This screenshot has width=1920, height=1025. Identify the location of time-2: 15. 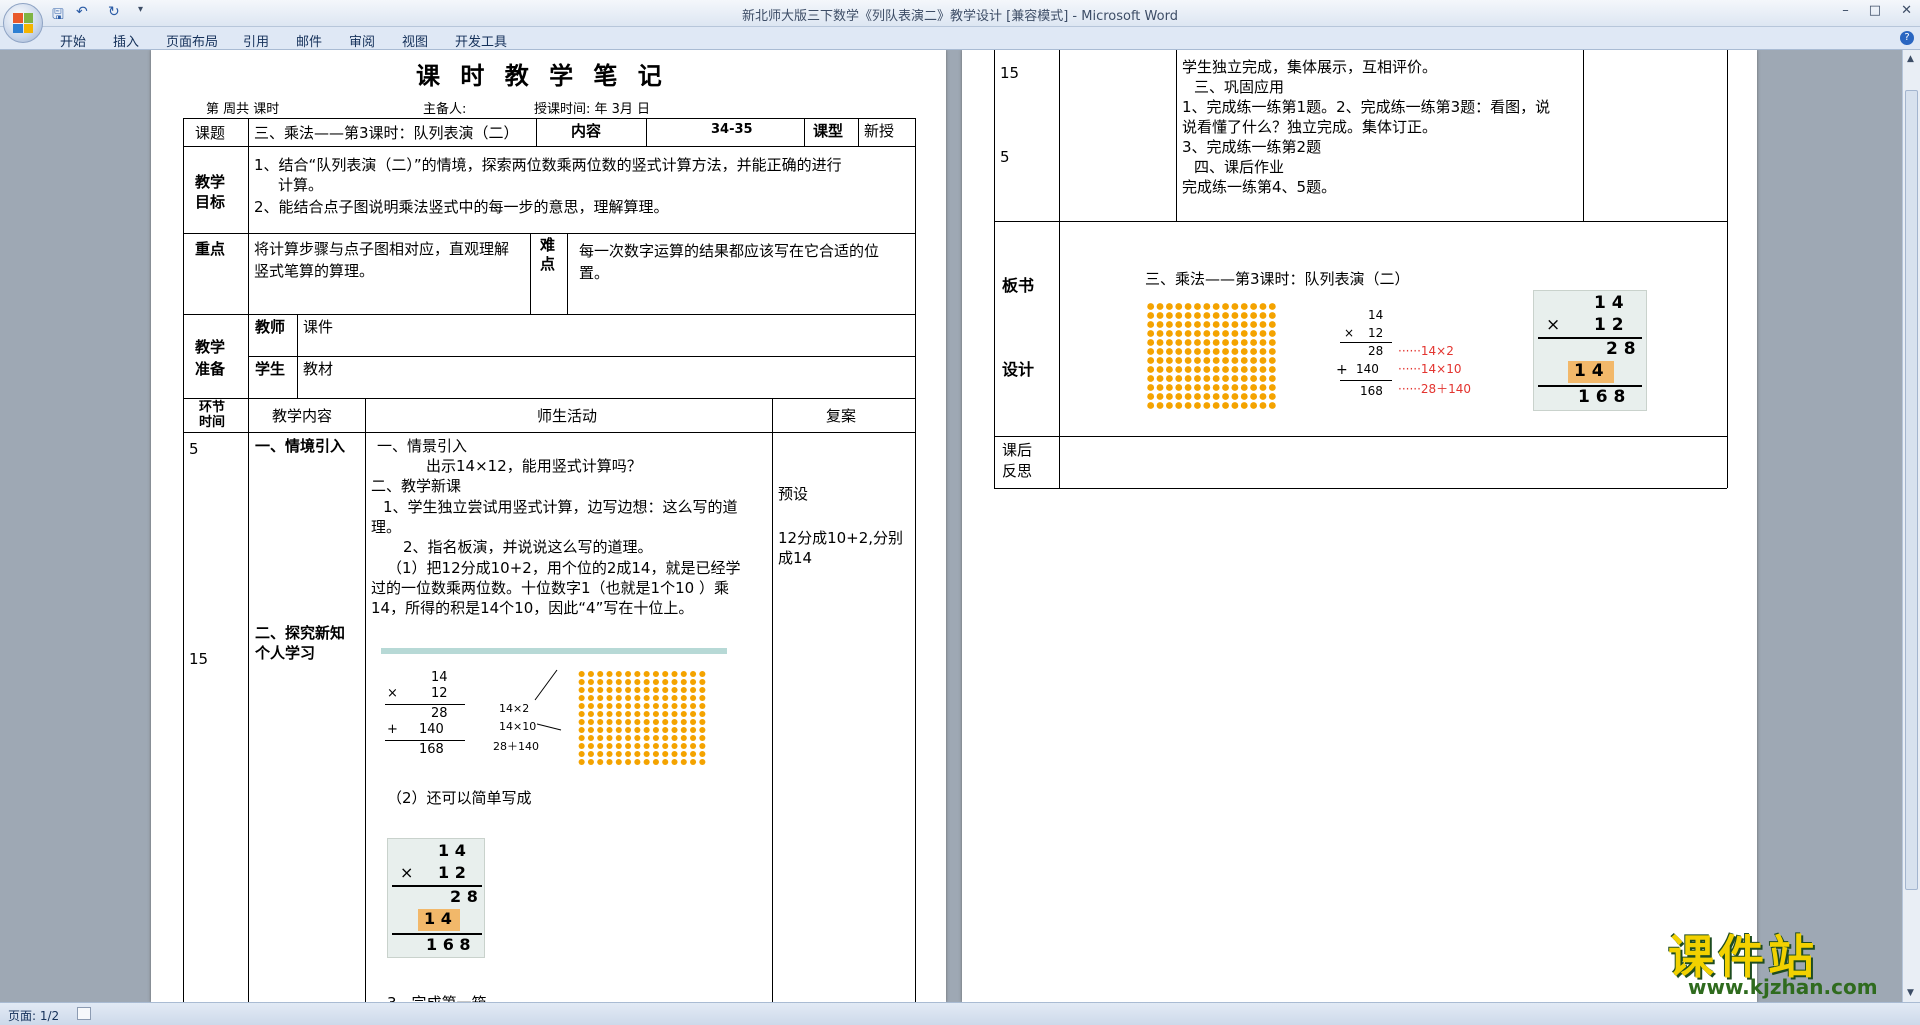
(199, 659).